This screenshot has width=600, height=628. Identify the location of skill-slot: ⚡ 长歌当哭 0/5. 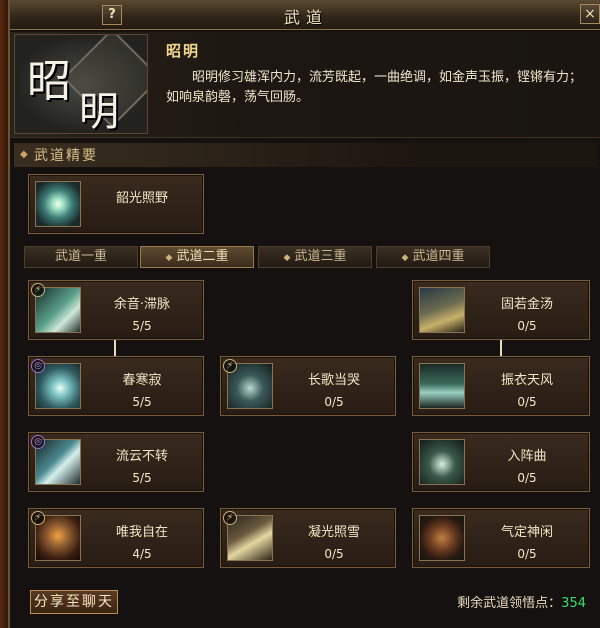
(308, 386).